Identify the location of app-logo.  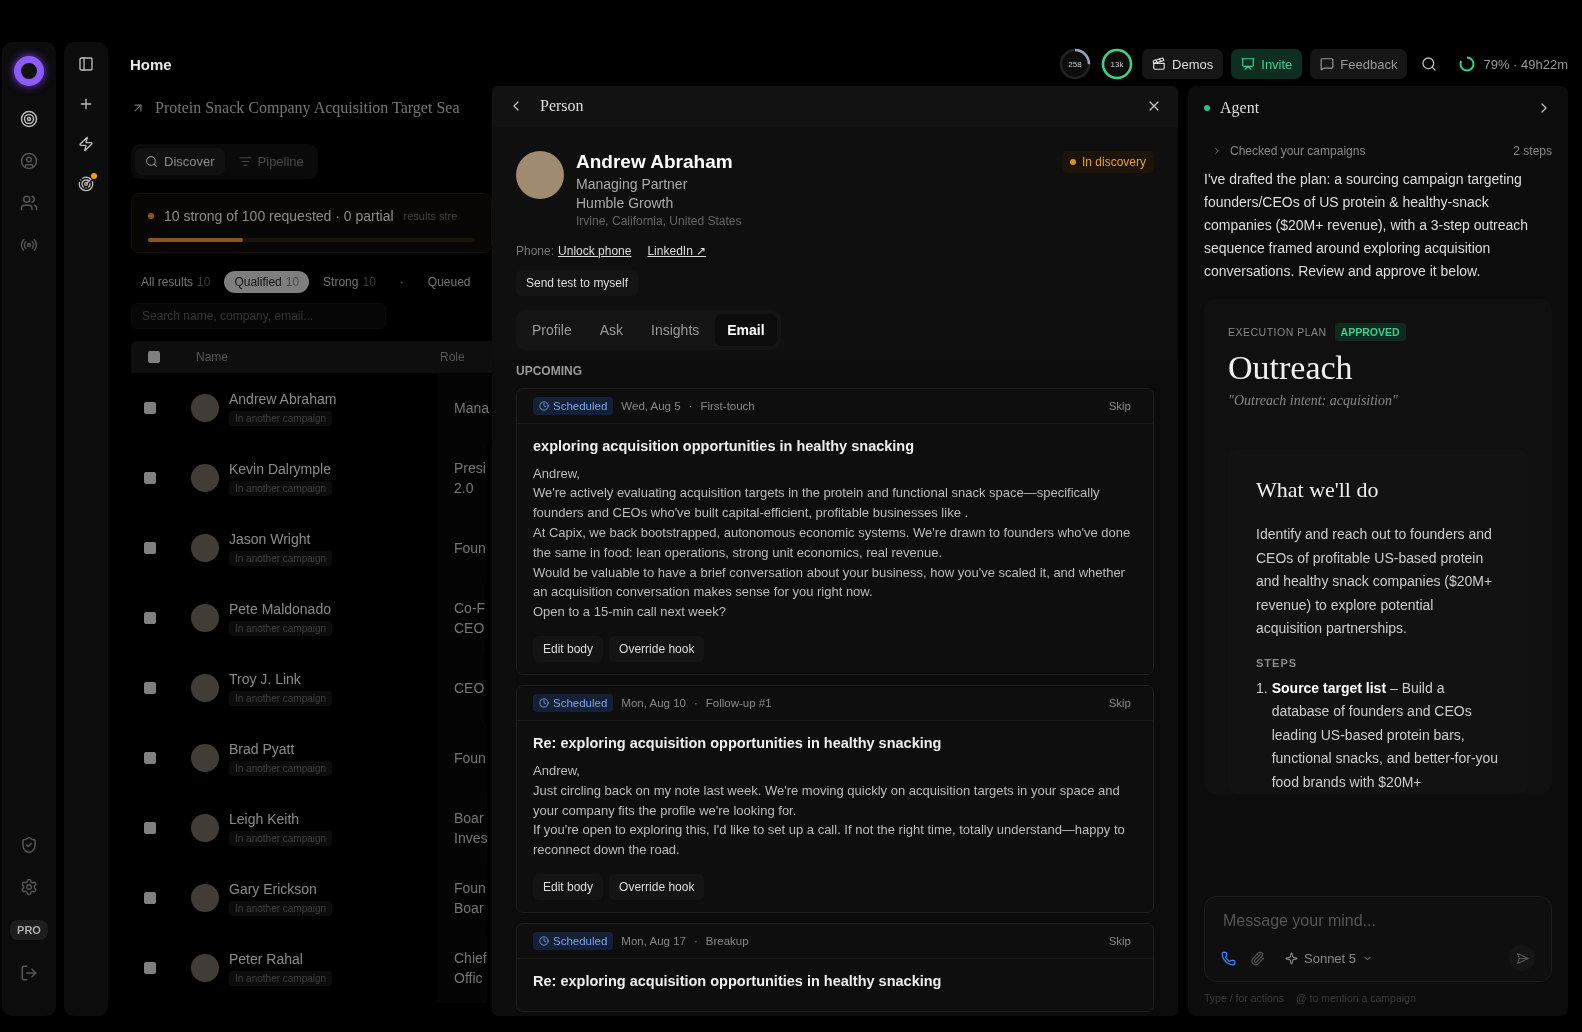
(29, 71).